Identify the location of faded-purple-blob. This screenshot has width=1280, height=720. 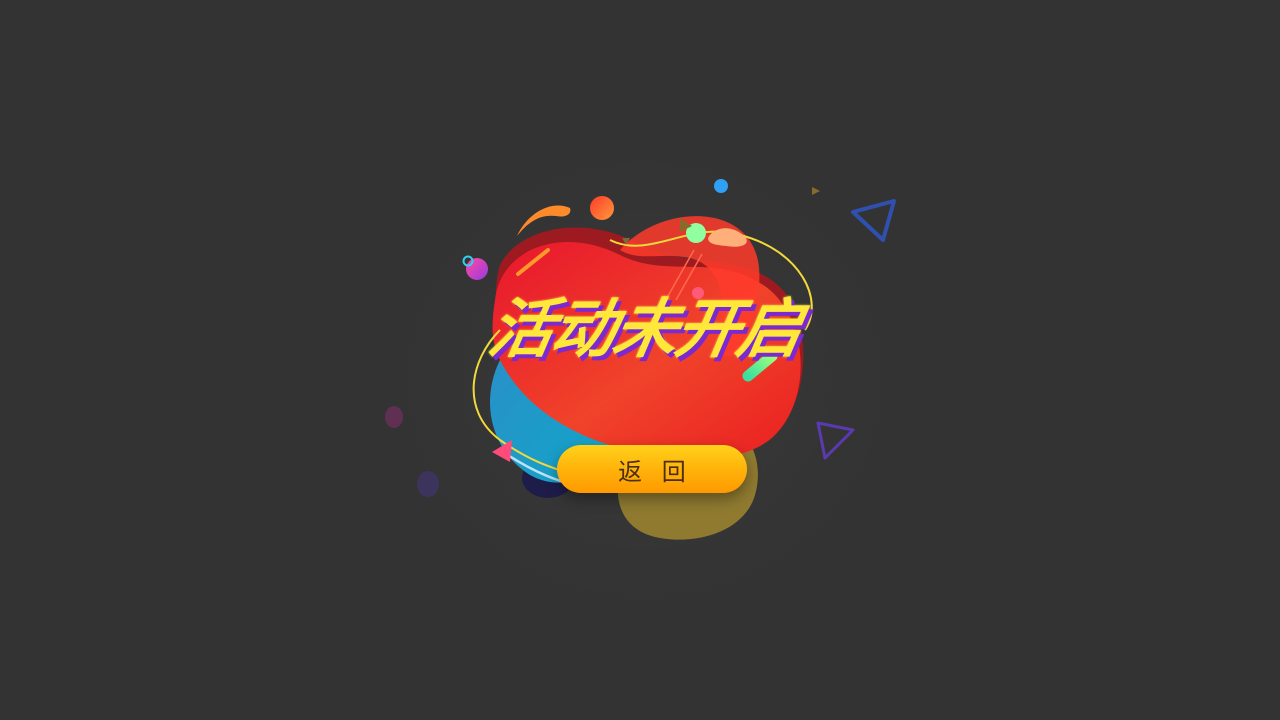
(428, 484).